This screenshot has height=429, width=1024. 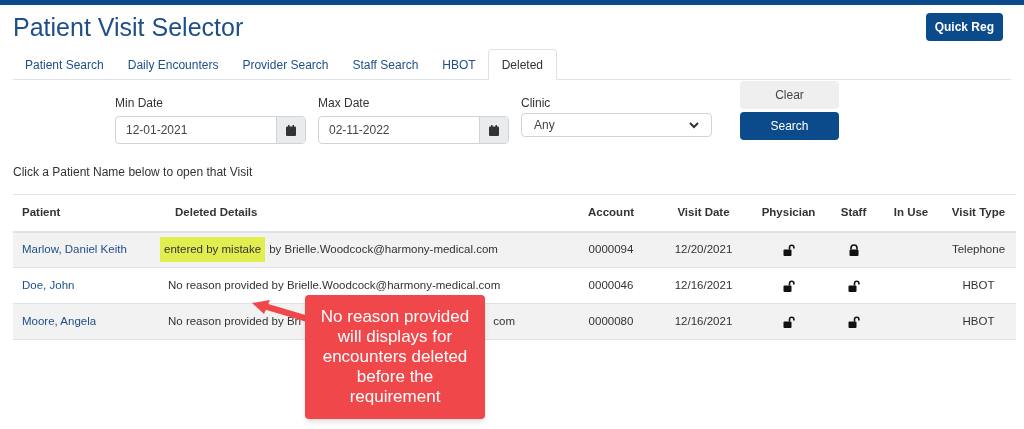 What do you see at coordinates (140, 103) in the screenshot?
I see `field-label: Min Date` at bounding box center [140, 103].